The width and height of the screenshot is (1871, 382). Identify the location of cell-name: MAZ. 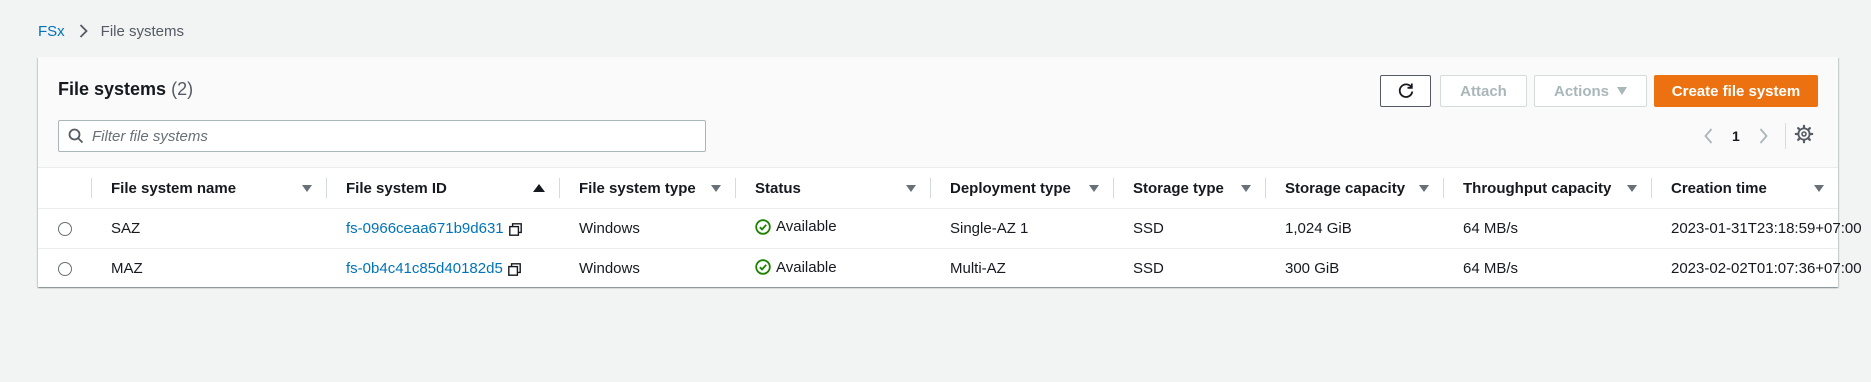
(208, 268).